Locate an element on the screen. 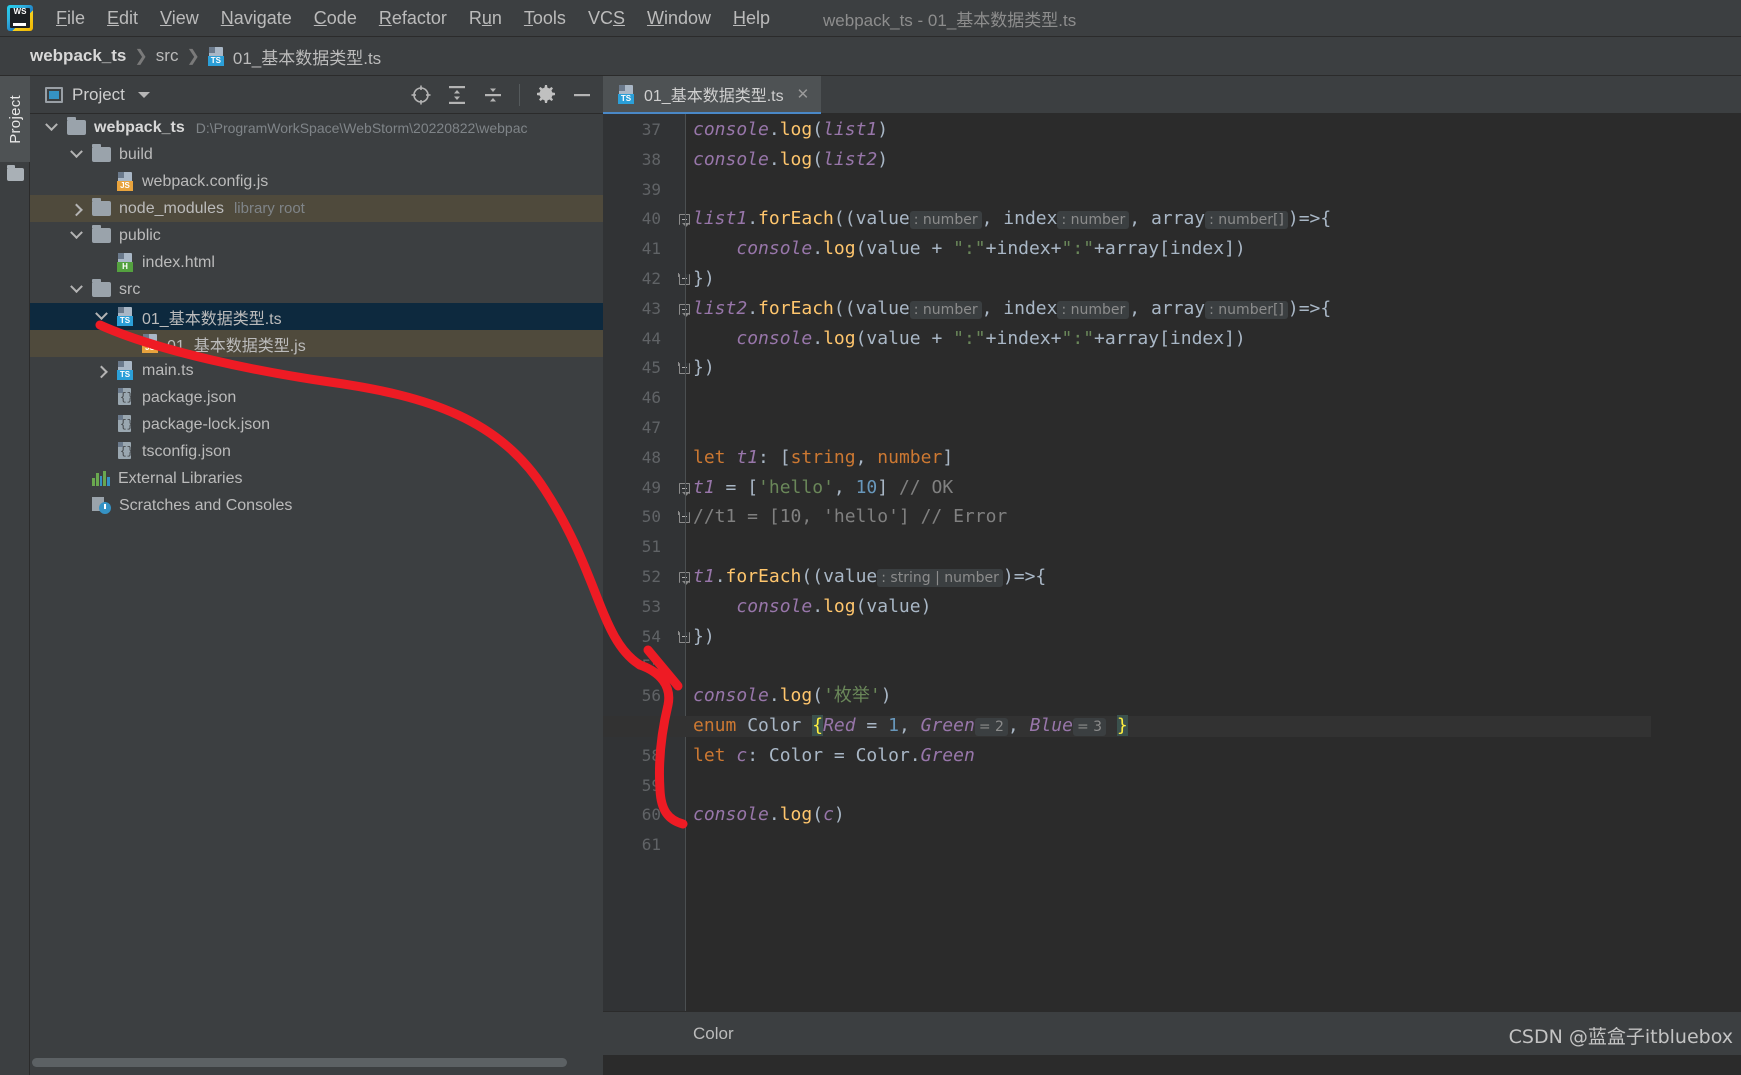 The image size is (1741, 1075). menu-item-run: Run is located at coordinates (485, 18).